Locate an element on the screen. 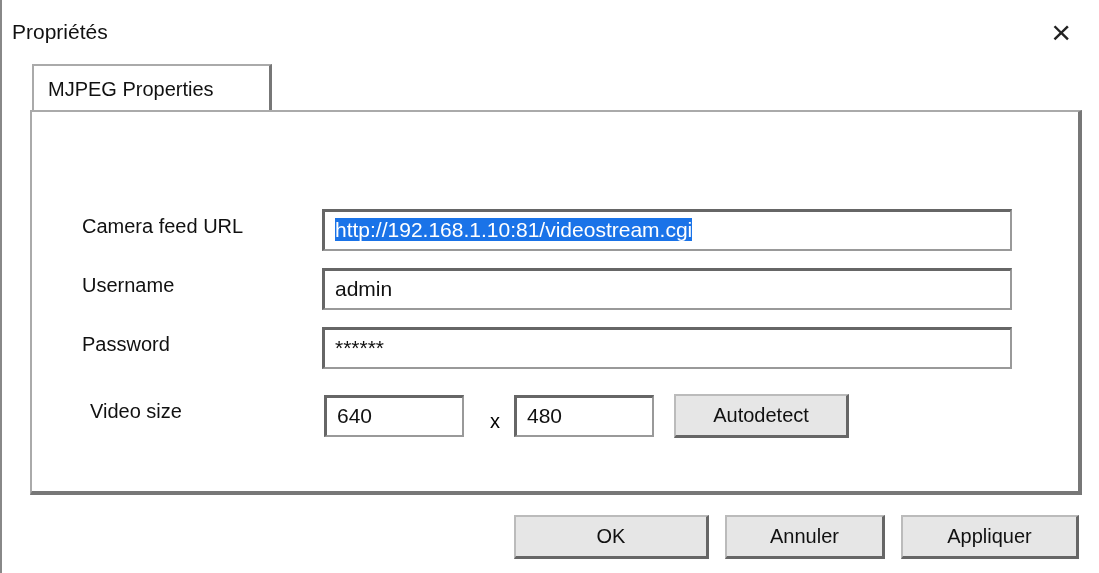 The height and width of the screenshot is (573, 1099). field-label: Camera feed URL is located at coordinates (163, 226).